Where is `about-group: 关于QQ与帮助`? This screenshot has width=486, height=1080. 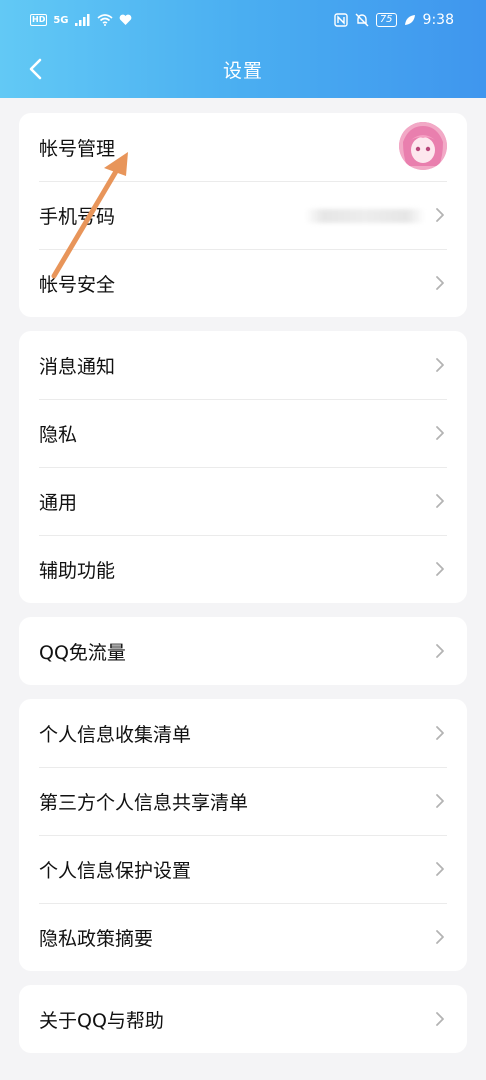
about-group: 关于QQ与帮助 is located at coordinates (243, 1019).